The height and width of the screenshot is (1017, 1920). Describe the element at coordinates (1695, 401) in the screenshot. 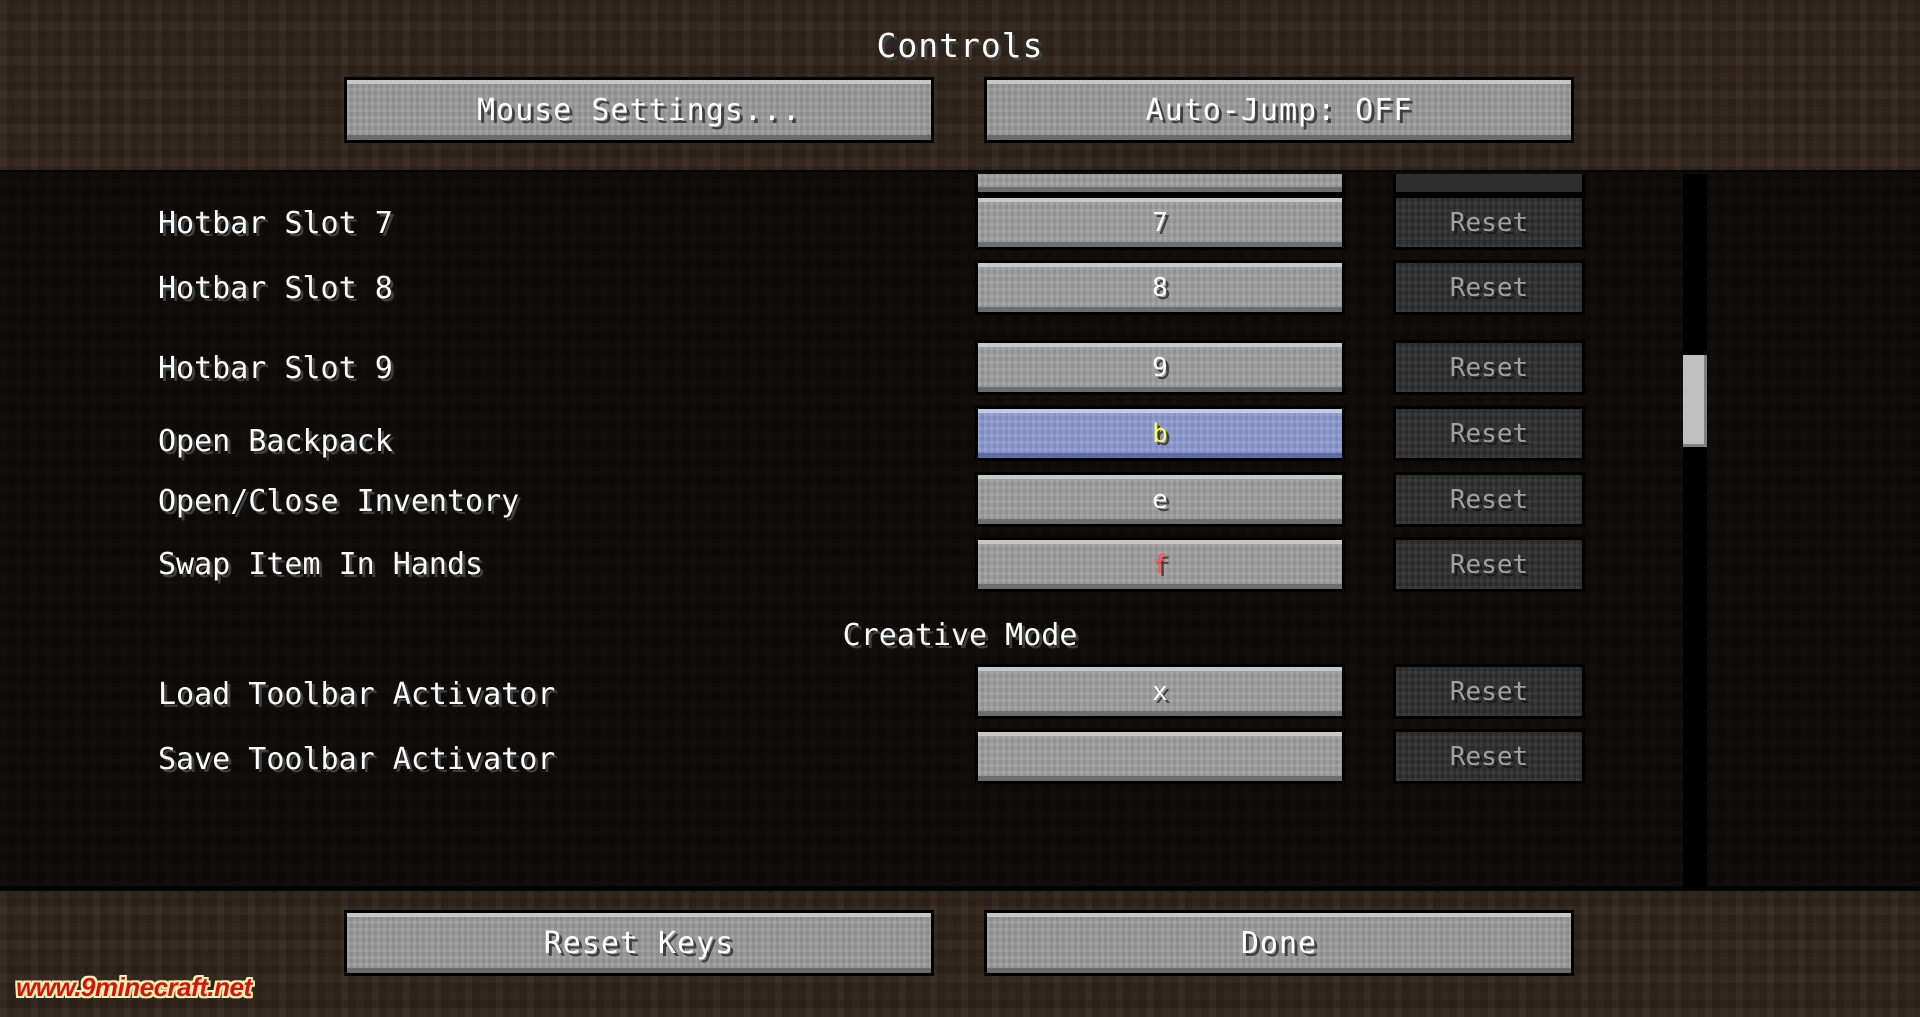

I see `scrollbar-thumb` at that location.